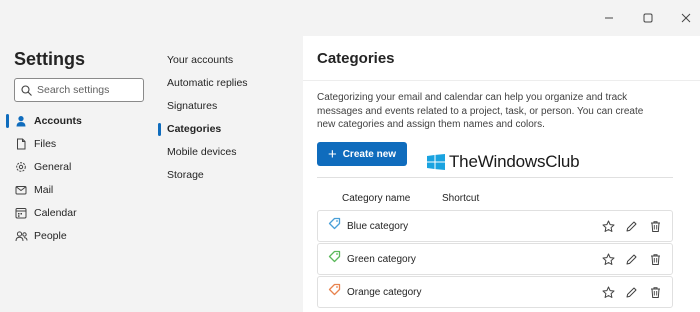 The width and height of the screenshot is (700, 312). Describe the element at coordinates (207, 83) in the screenshot. I see `subnav-item-automatic-replies: Automatic replies` at that location.